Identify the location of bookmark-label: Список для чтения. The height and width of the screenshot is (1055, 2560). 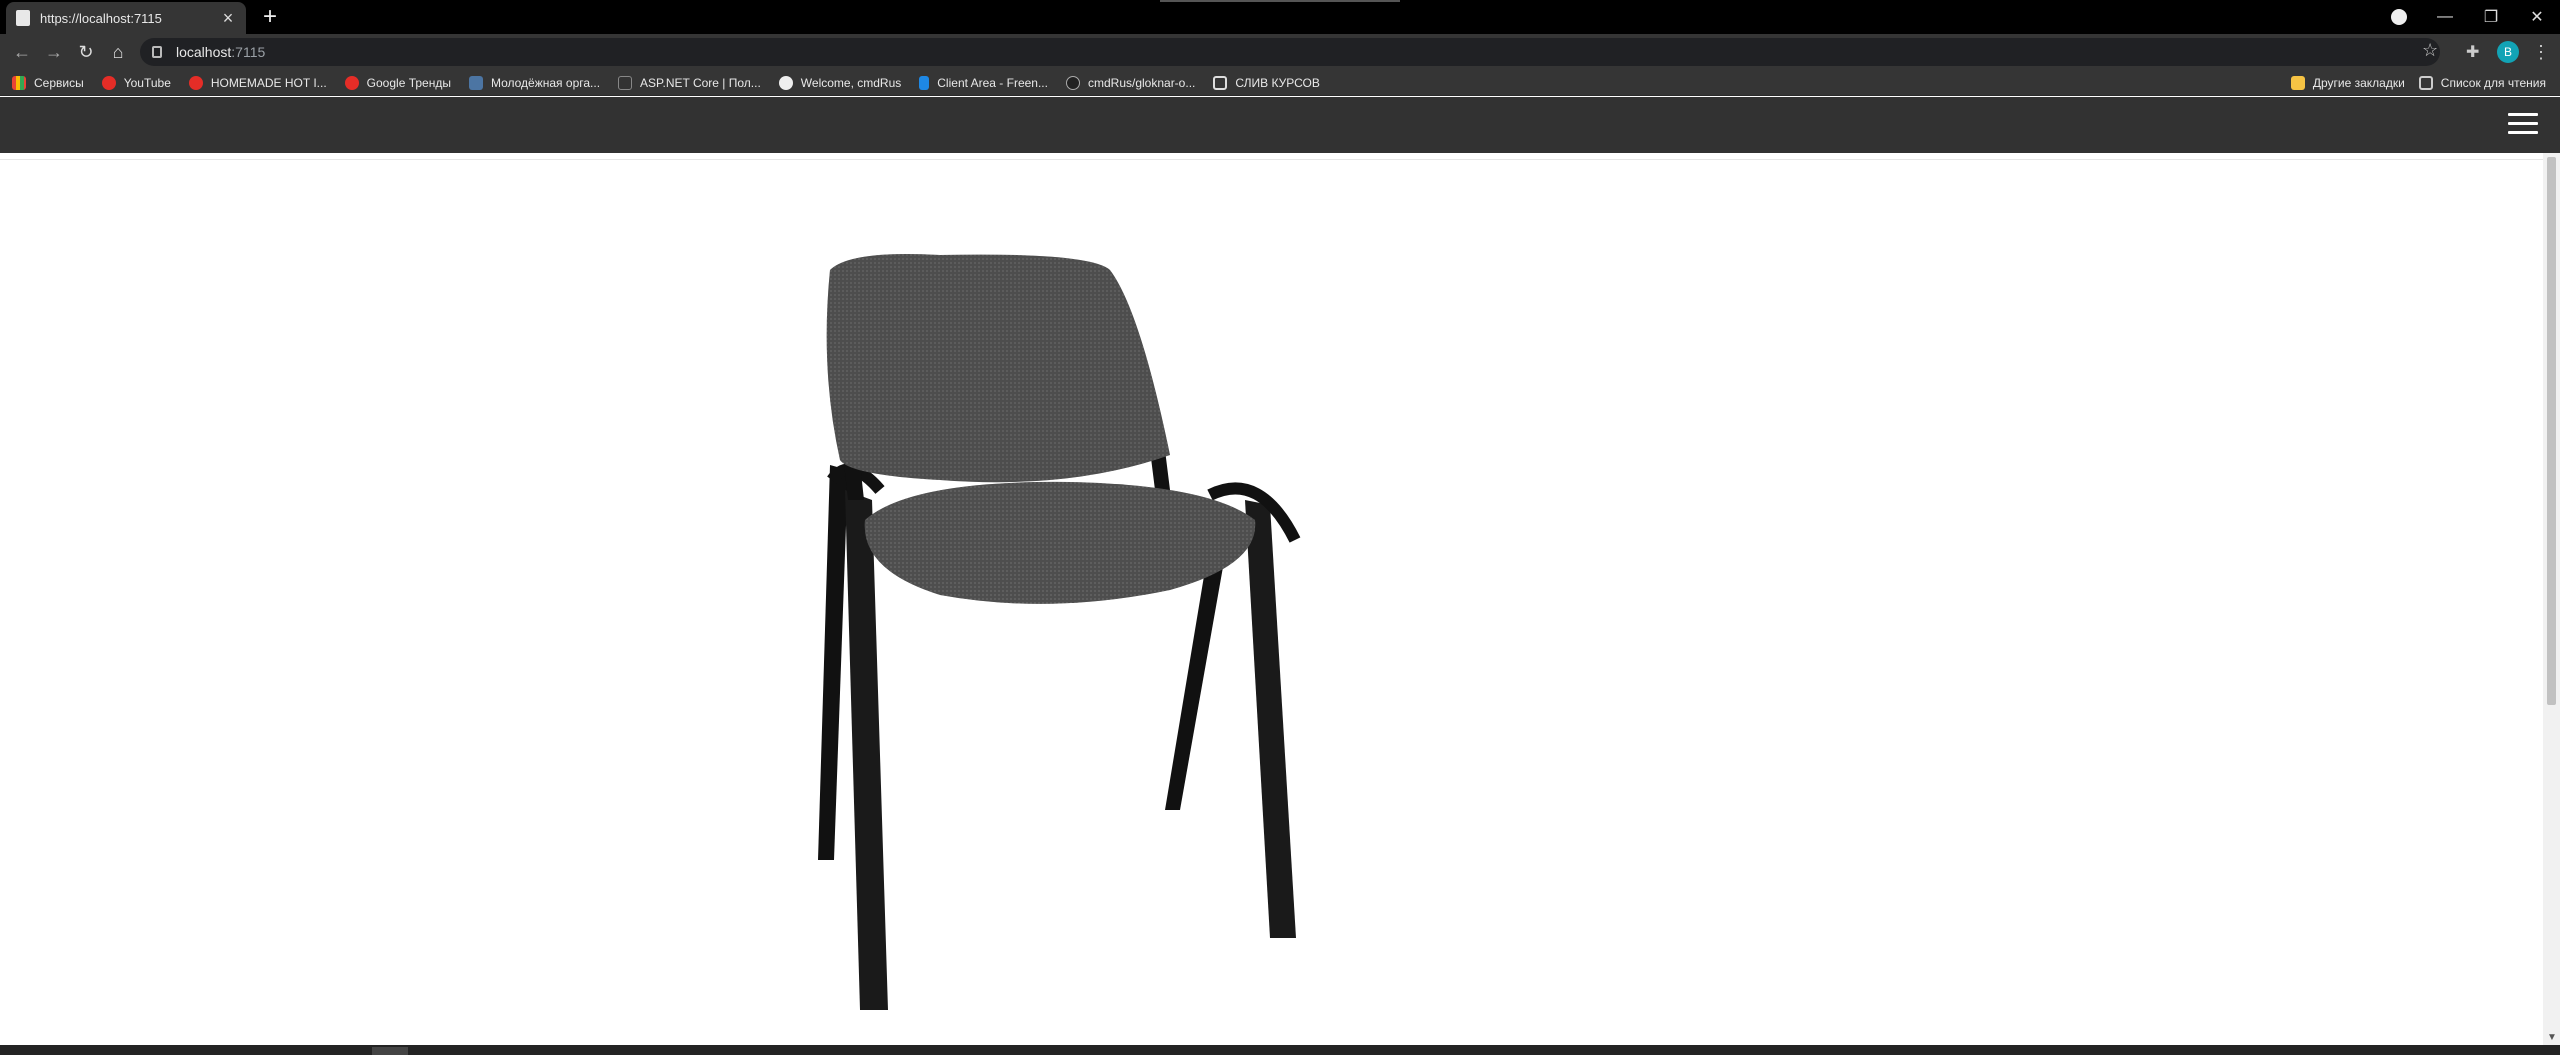
(2493, 83).